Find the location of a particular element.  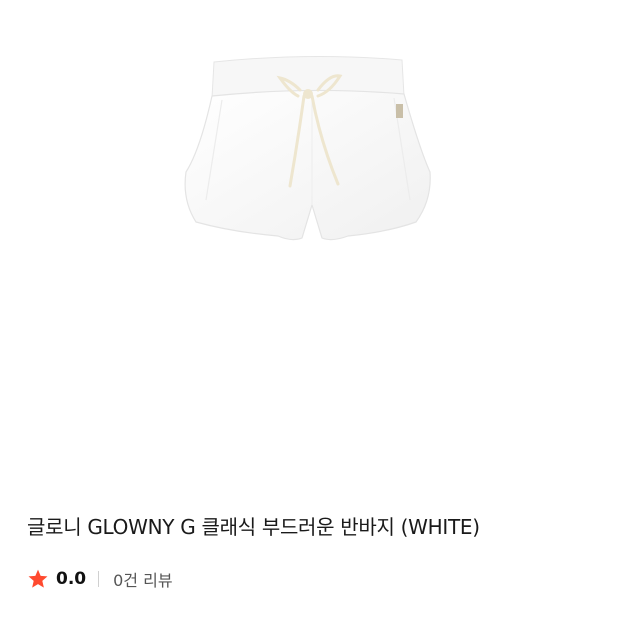

divider is located at coordinates (99, 579).